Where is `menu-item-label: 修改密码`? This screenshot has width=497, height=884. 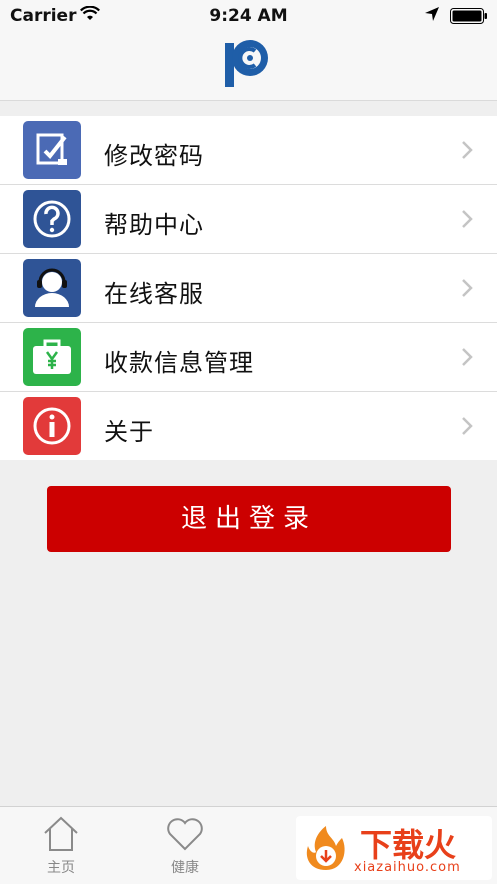
menu-item-label: 修改密码 is located at coordinates (154, 156).